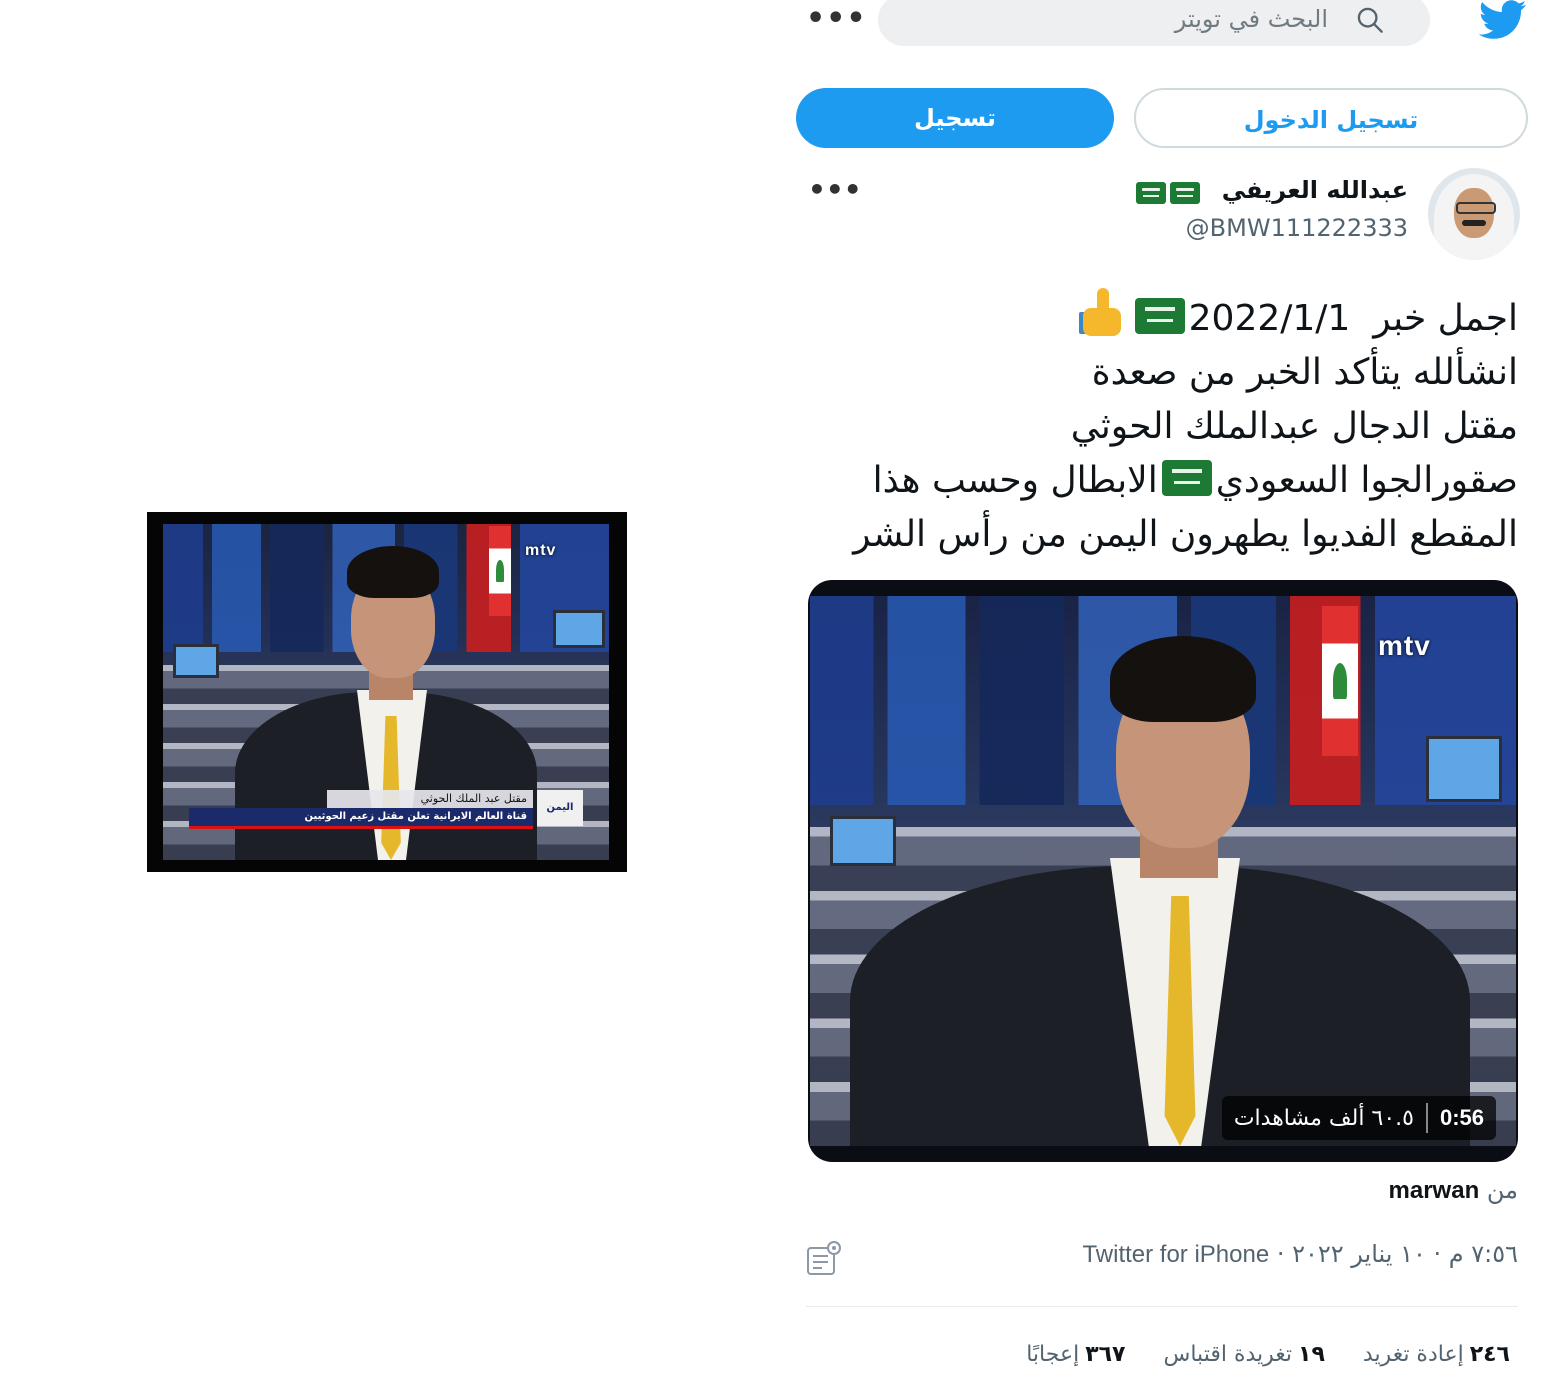 The image size is (1550, 1385). Describe the element at coordinates (1461, 1117) in the screenshot. I see `video-duration: 0:56` at that location.